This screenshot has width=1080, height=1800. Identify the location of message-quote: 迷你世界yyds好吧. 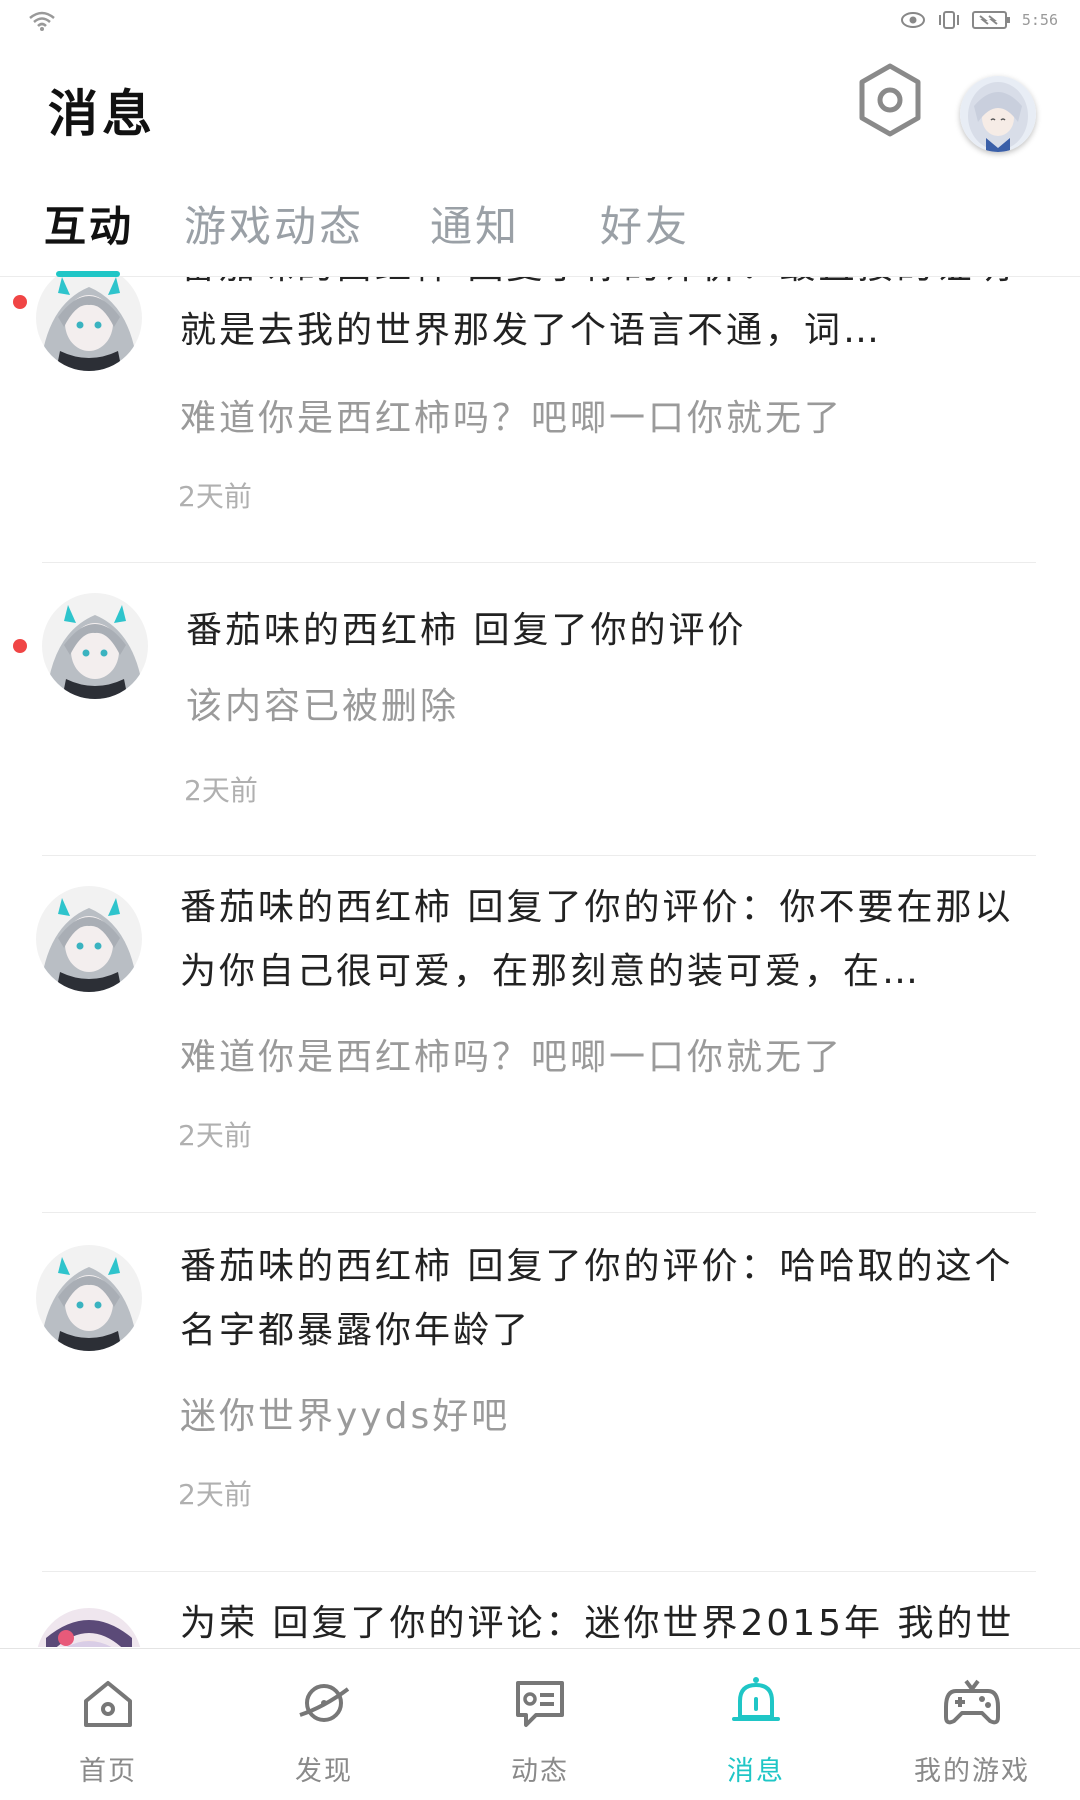
(345, 1416).